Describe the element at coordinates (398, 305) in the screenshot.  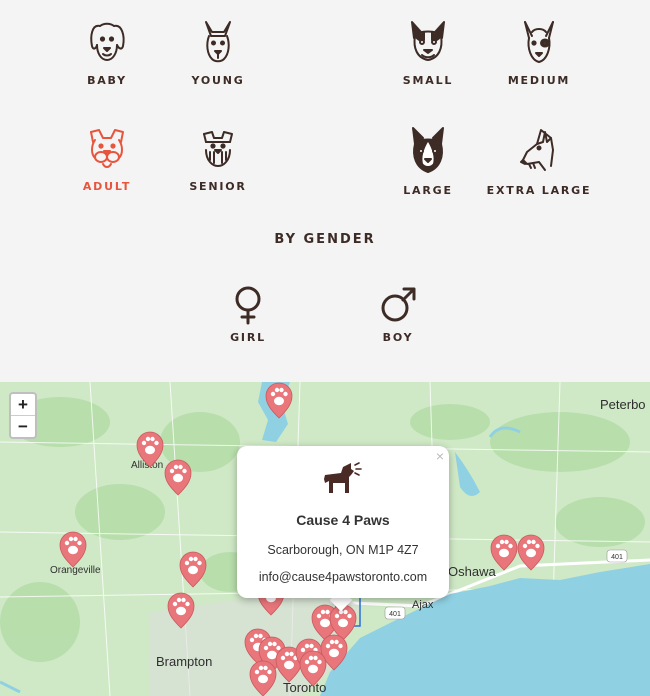
I see `male-symbol-icon` at that location.